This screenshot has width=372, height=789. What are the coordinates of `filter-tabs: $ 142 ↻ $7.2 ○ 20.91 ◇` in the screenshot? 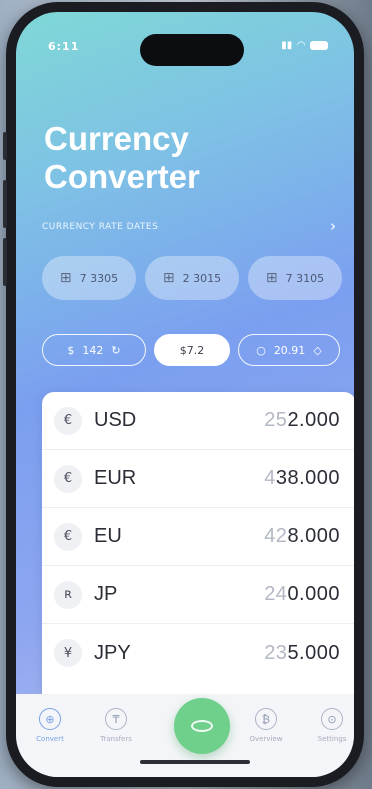 It's located at (198, 350).